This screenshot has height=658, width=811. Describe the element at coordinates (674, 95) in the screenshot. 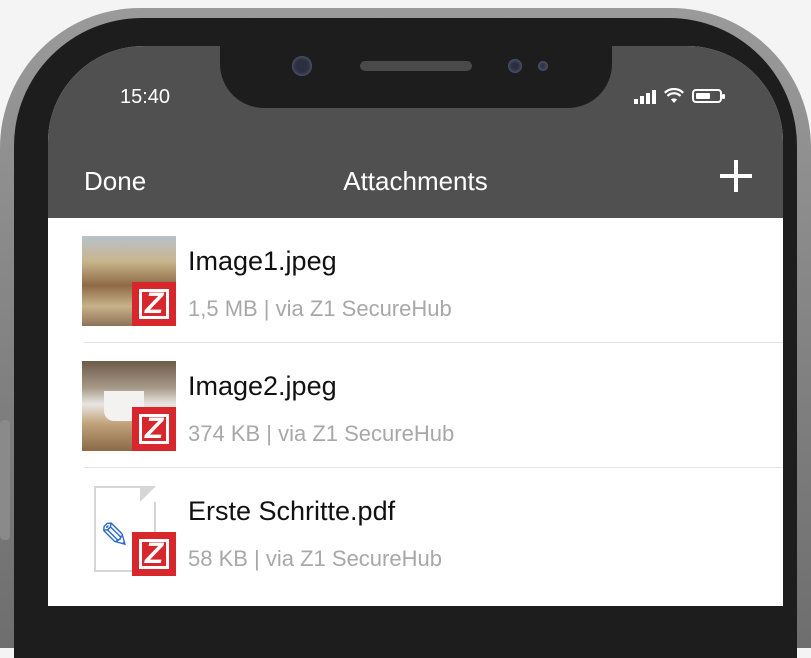

I see `wifi-icon` at that location.